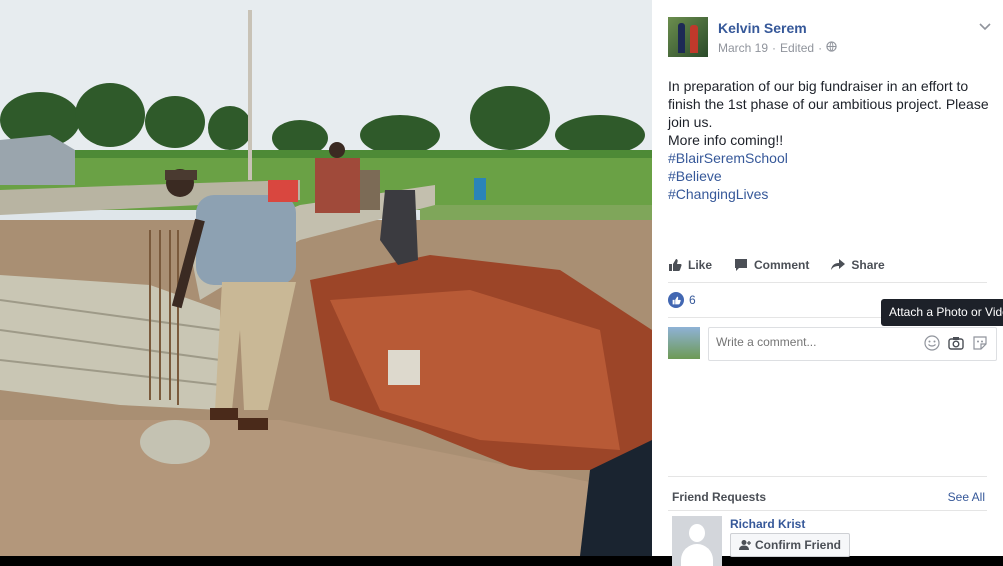  What do you see at coordinates (946, 312) in the screenshot?
I see `tooltip-text: Attach a Photo or Video` at bounding box center [946, 312].